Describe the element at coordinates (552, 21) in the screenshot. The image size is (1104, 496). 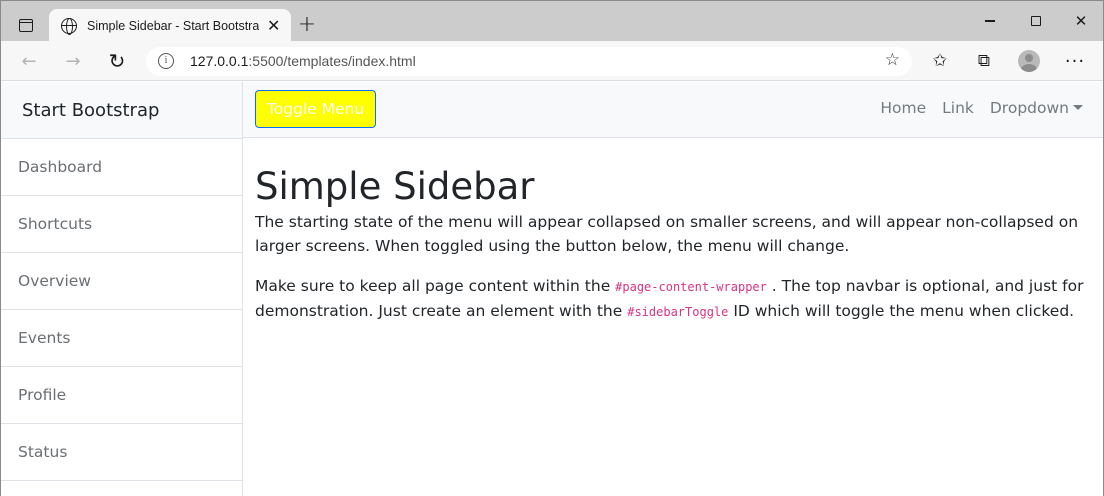
I see `title-bar: Simple Sidebar - Start Bootstrap ✕ + ✕` at that location.